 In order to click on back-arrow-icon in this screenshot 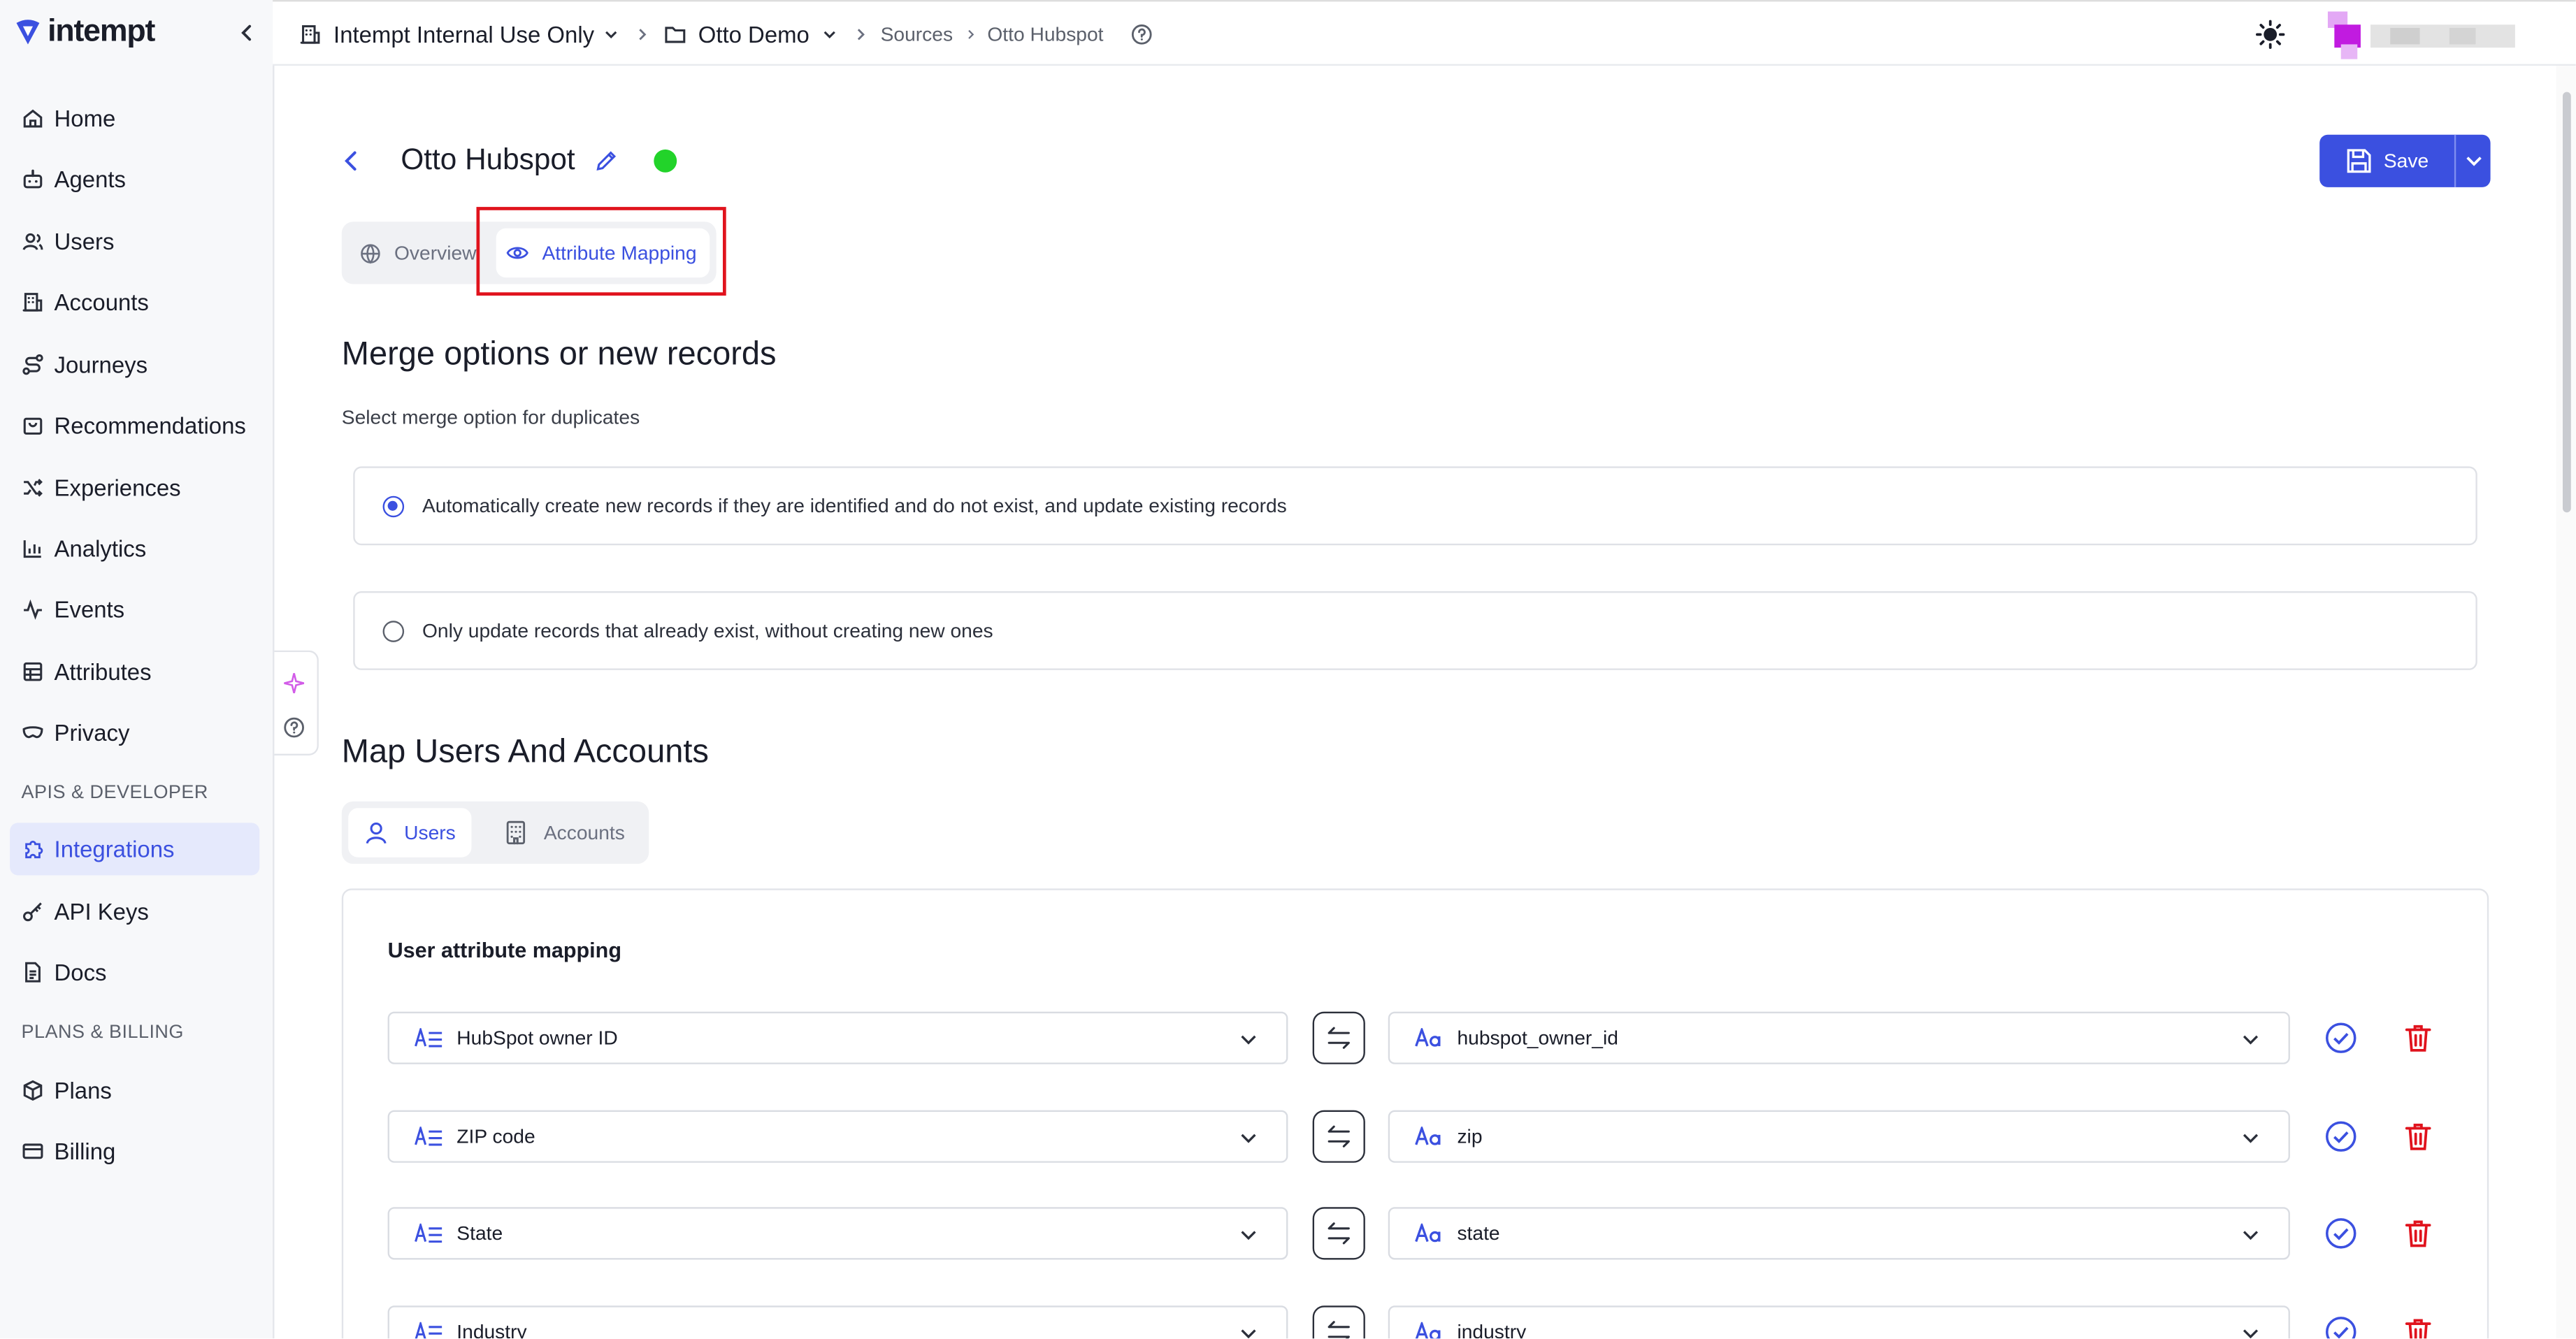, I will do `click(351, 160)`.